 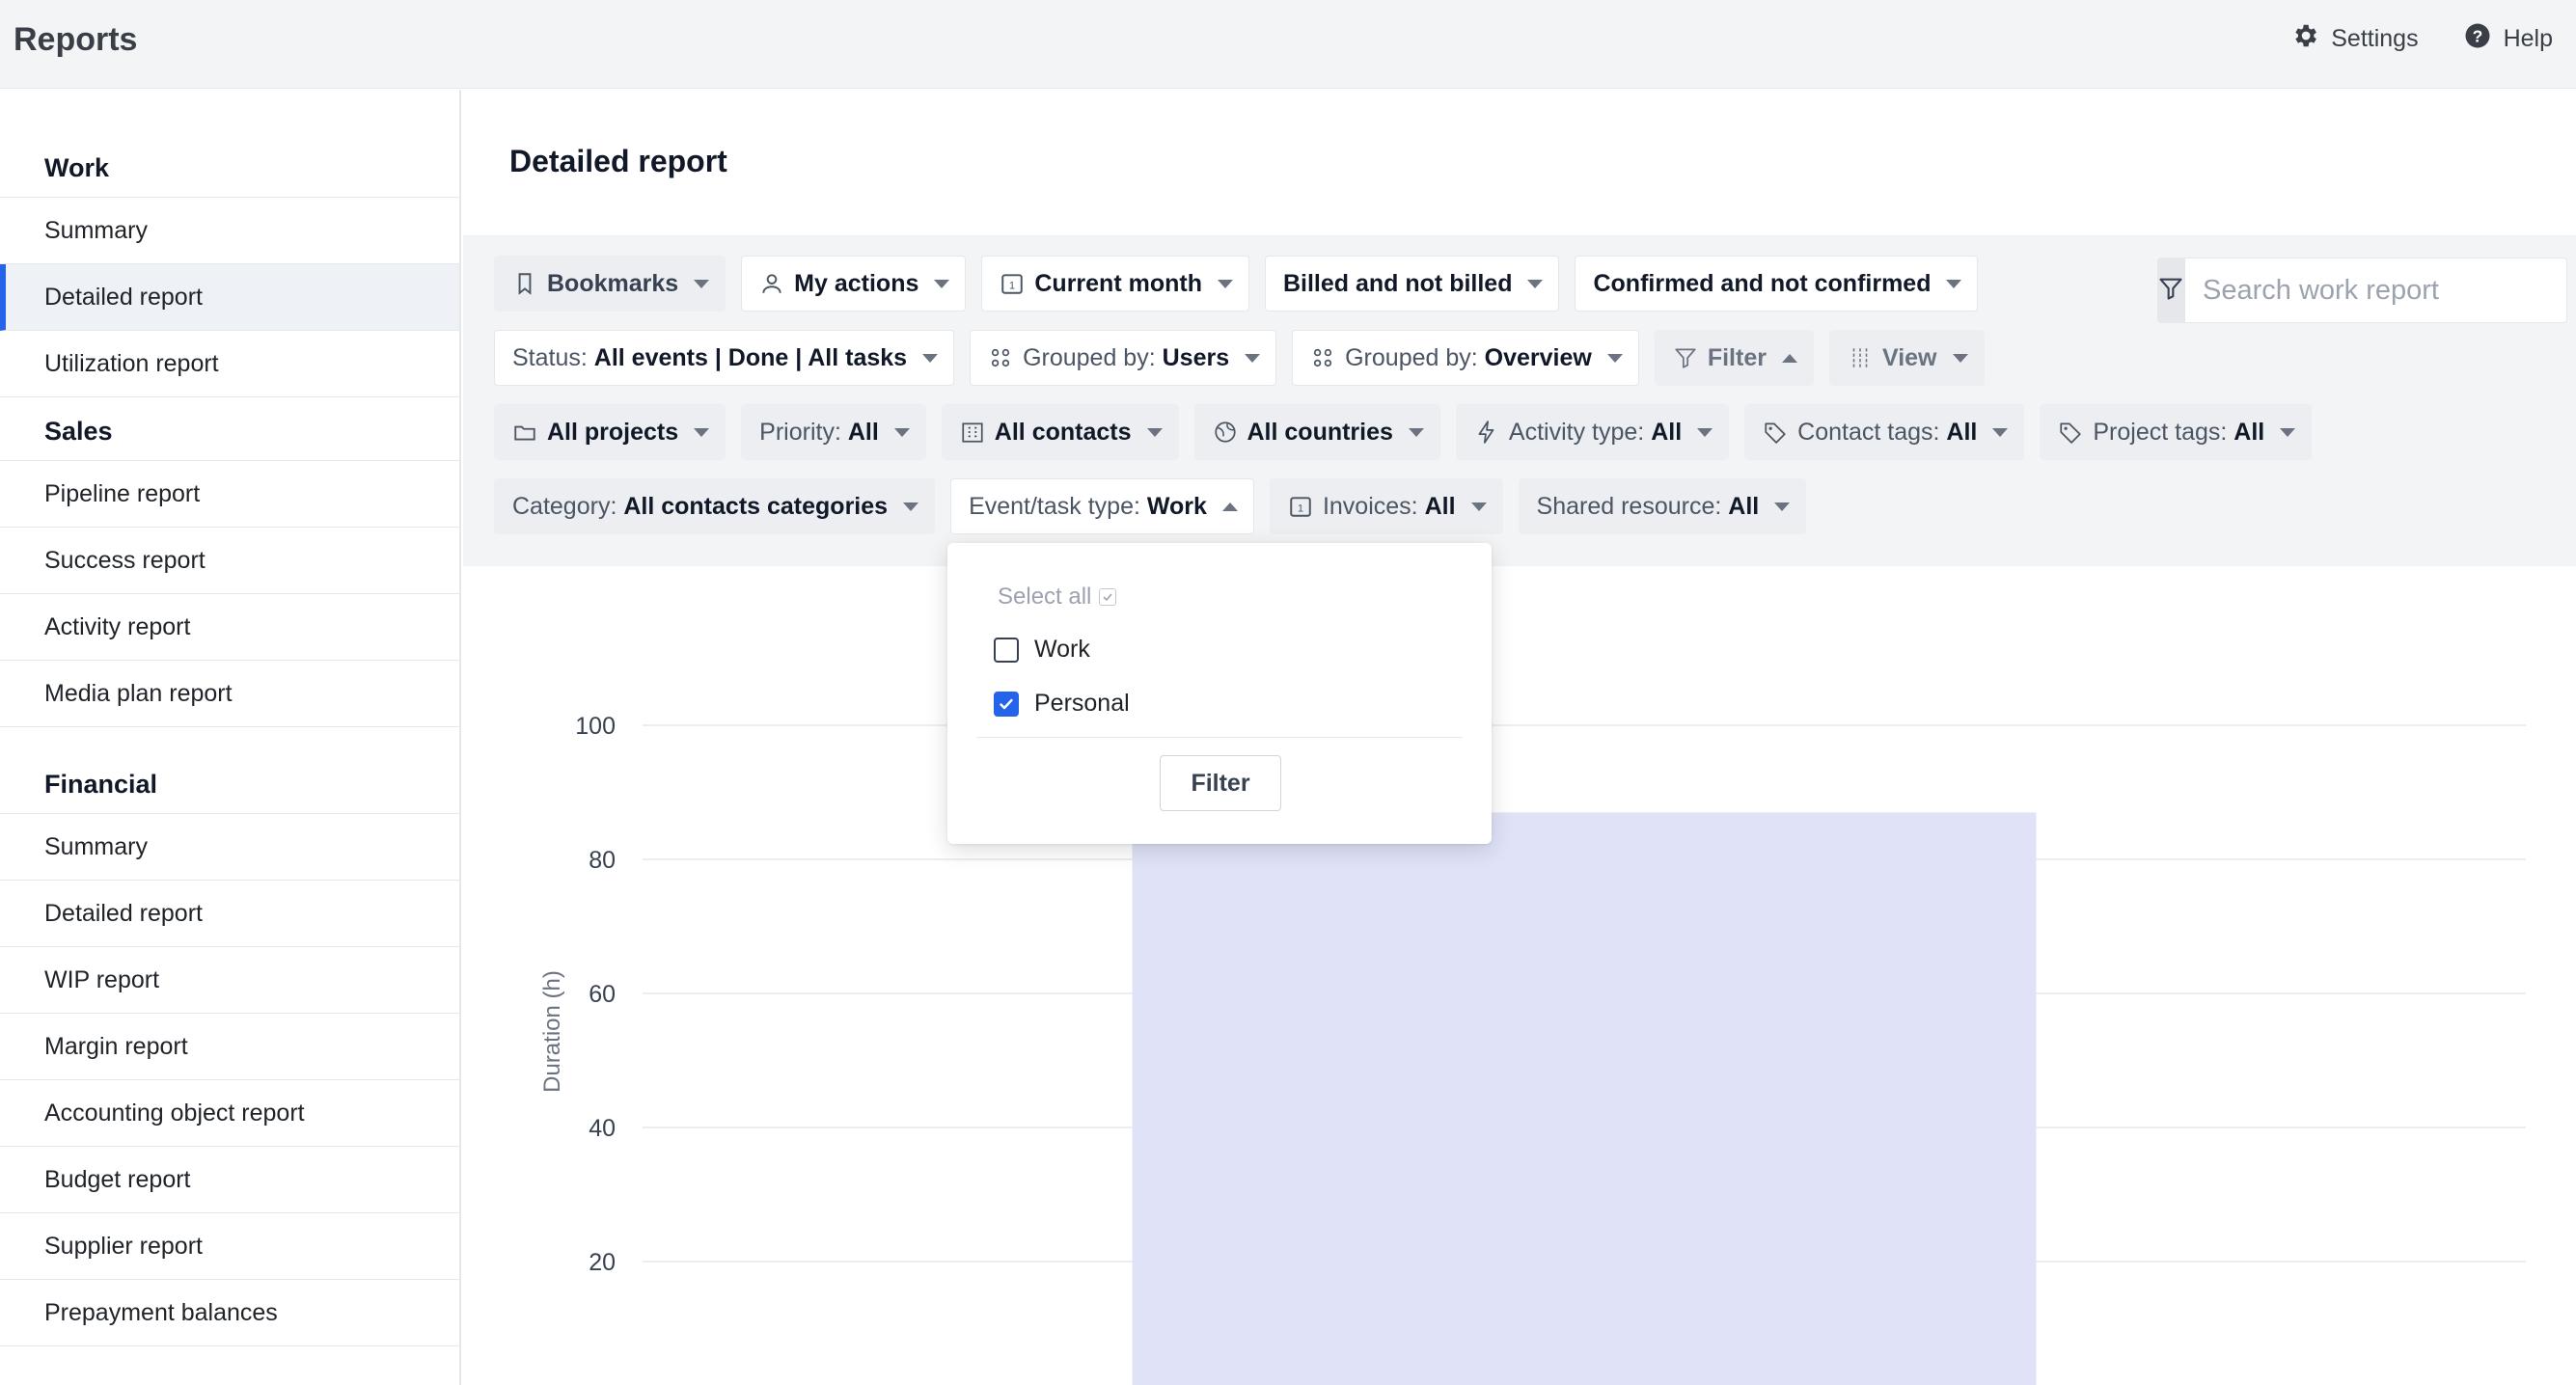 I want to click on category-label: Category:, so click(x=565, y=506).